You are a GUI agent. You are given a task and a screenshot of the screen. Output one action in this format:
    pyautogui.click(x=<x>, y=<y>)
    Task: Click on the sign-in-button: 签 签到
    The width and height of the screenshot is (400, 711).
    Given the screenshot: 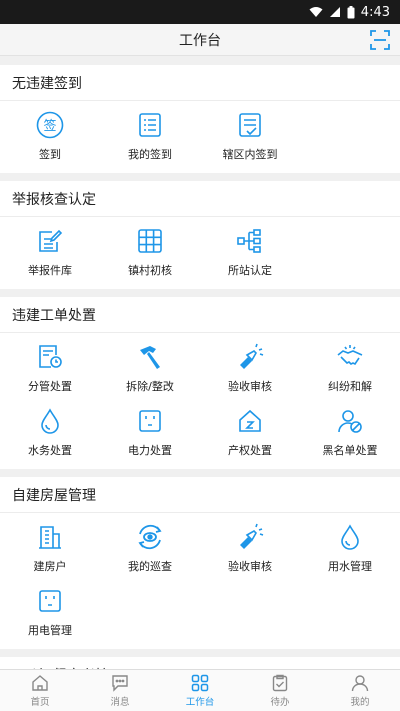 What is the action you would take?
    pyautogui.click(x=50, y=139)
    